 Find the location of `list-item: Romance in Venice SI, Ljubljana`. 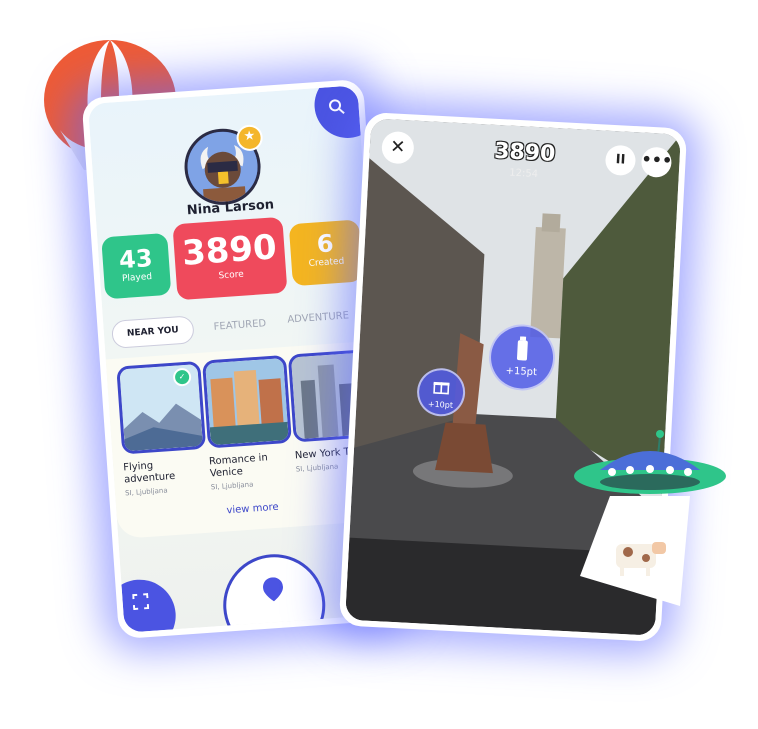

list-item: Romance in Venice SI, Ljubljana is located at coordinates (247, 423).